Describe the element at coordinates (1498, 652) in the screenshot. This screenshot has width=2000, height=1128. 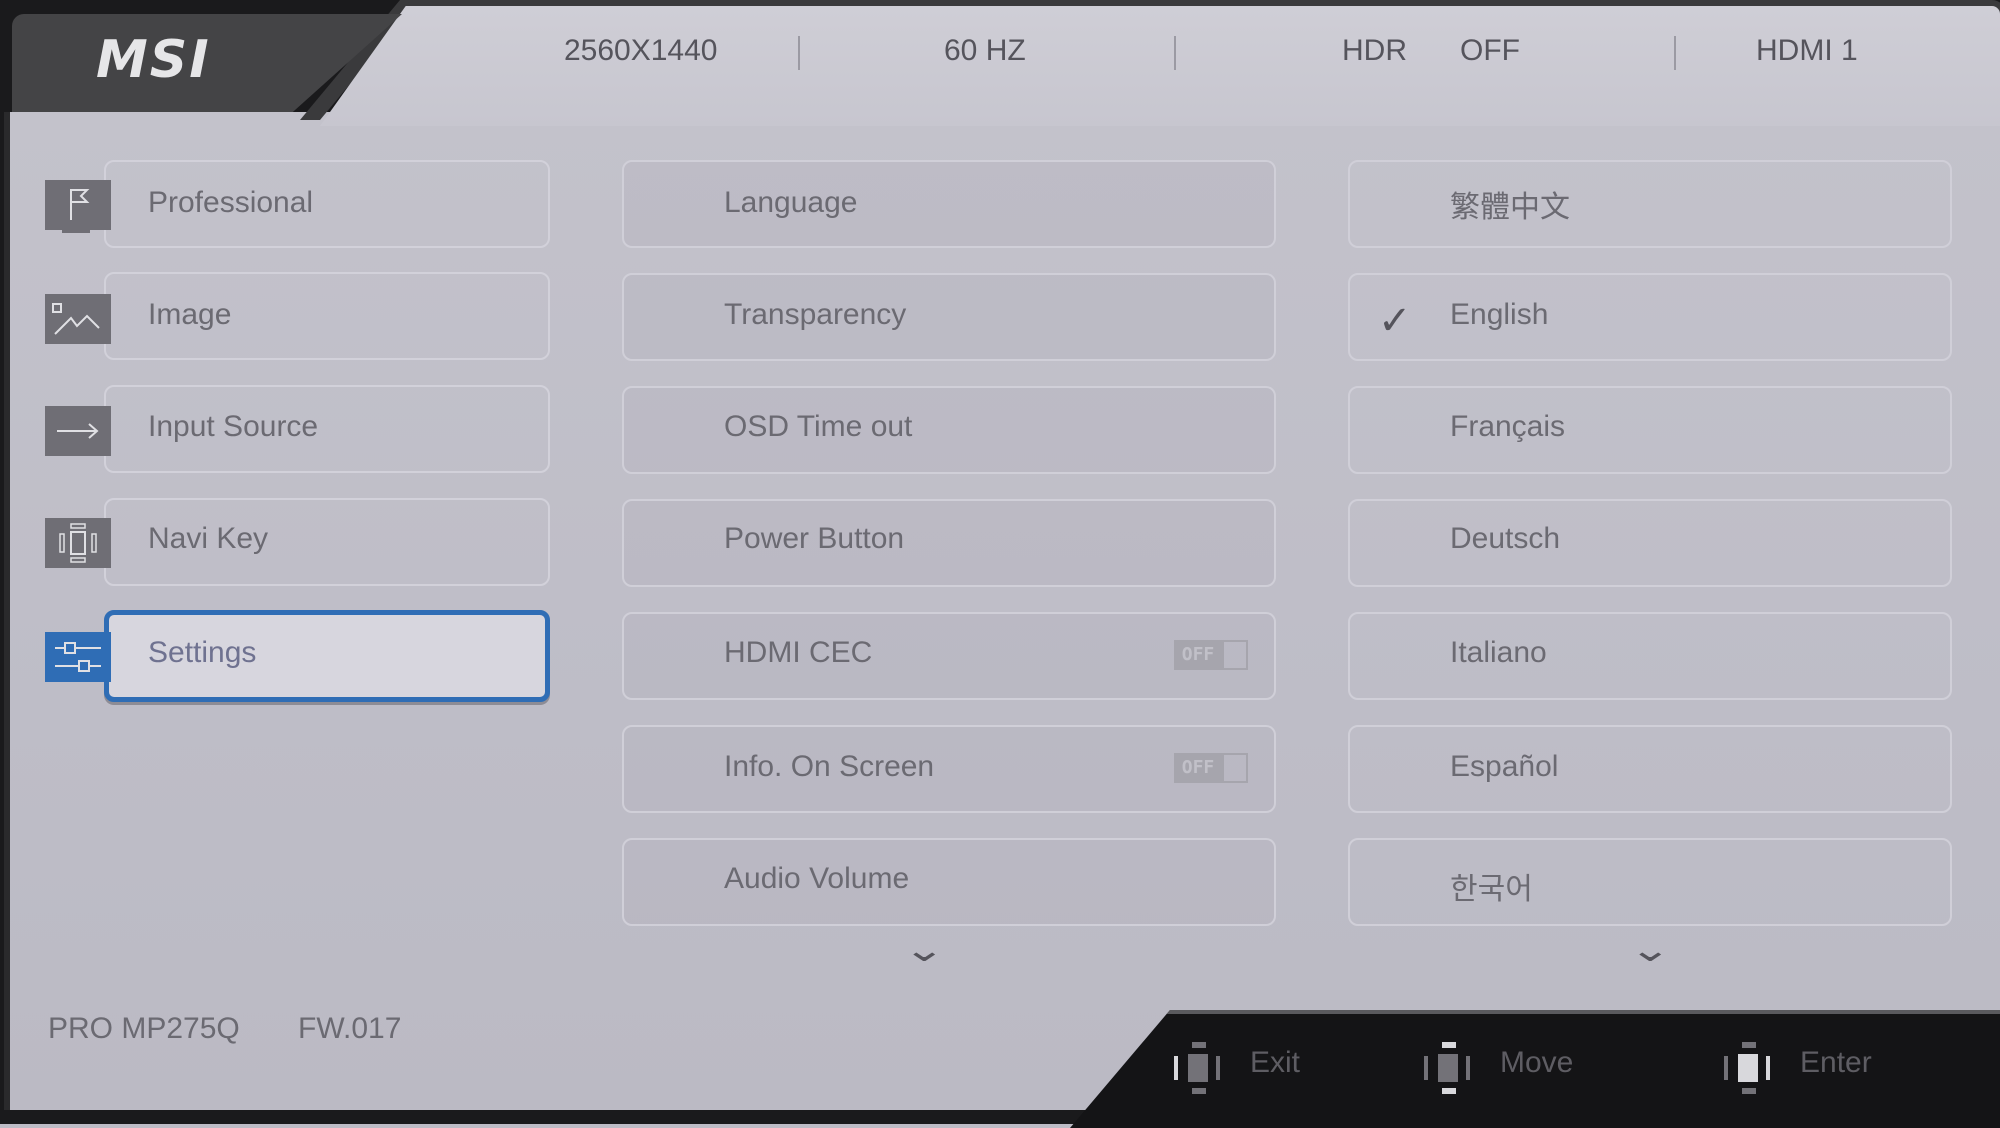
I see `language-label: Italiano` at that location.